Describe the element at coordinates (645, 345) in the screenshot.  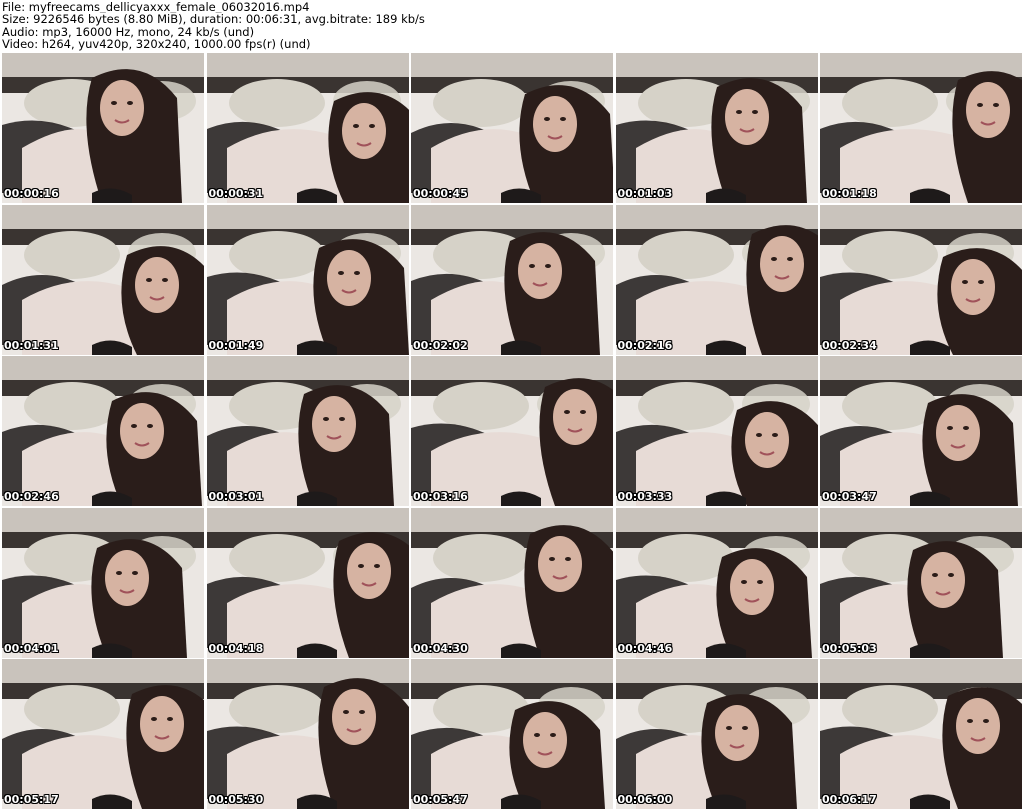
I see `frame-timestamp: 00:02:16` at that location.